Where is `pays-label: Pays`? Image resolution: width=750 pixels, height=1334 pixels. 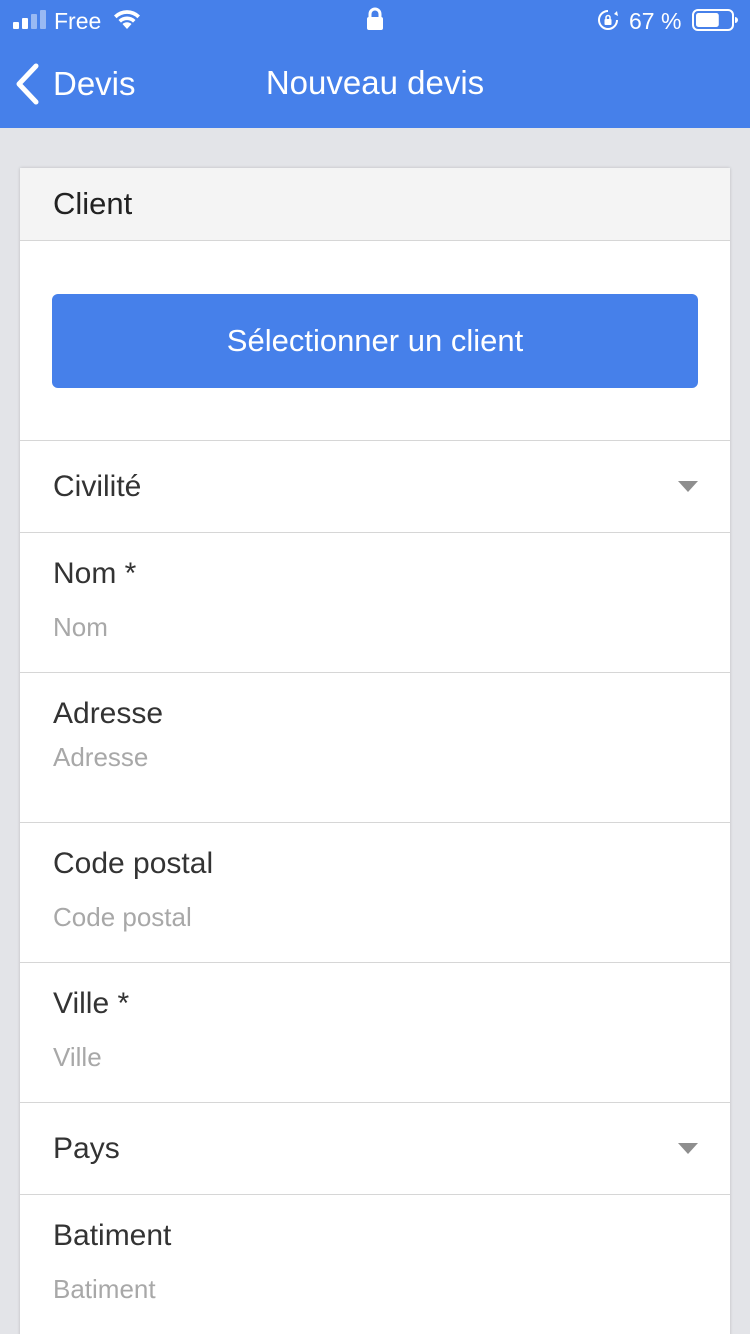 pays-label: Pays is located at coordinates (86, 1148).